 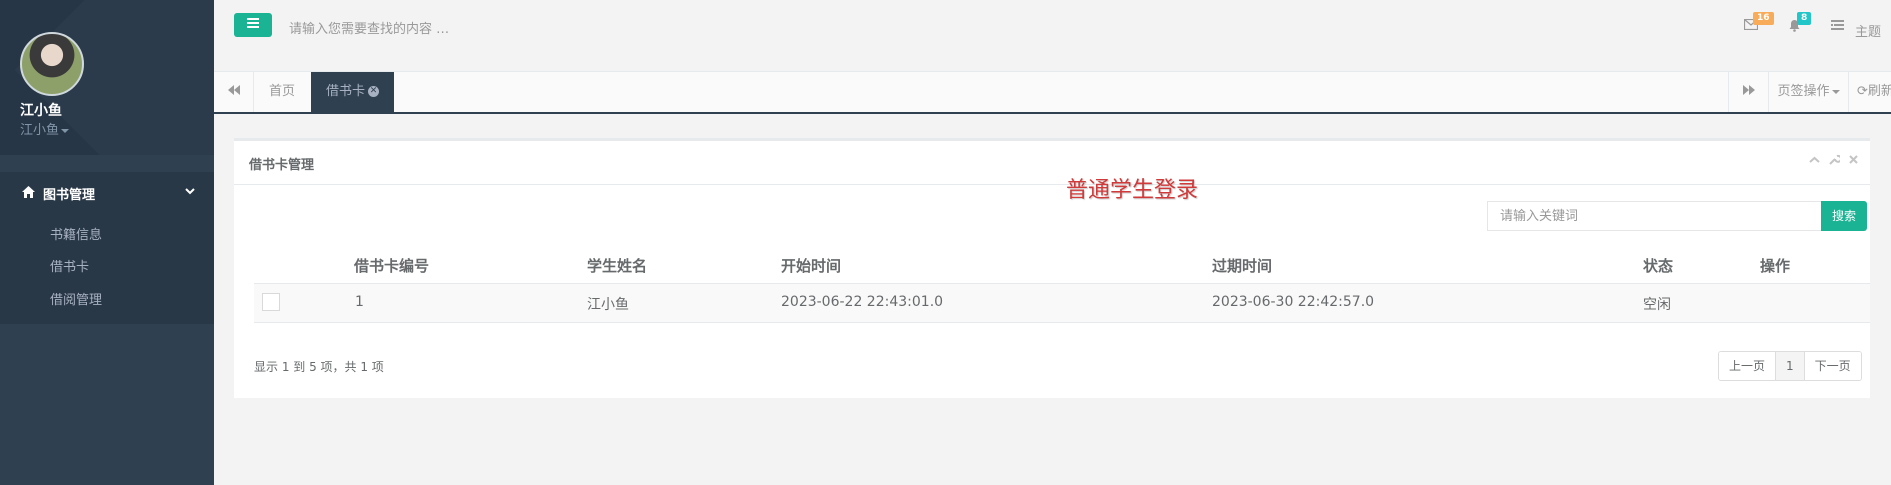 What do you see at coordinates (1657, 305) in the screenshot?
I see `cell-status: 空闲` at bounding box center [1657, 305].